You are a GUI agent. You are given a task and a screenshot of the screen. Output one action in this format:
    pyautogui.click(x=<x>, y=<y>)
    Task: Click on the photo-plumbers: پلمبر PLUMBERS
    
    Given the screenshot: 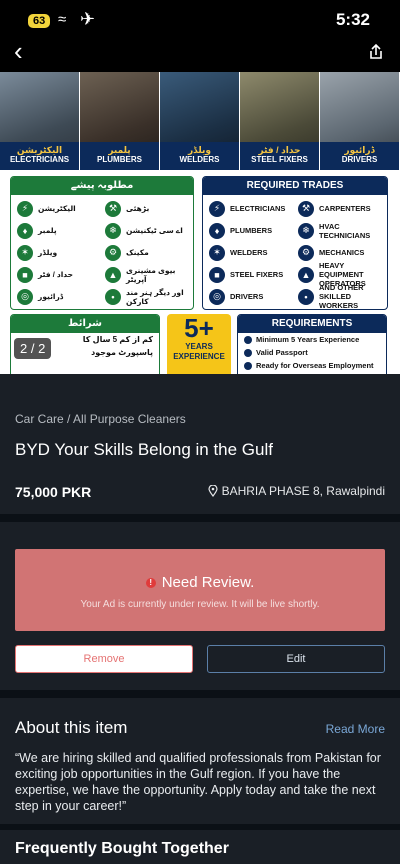 What is the action you would take?
    pyautogui.click(x=120, y=121)
    